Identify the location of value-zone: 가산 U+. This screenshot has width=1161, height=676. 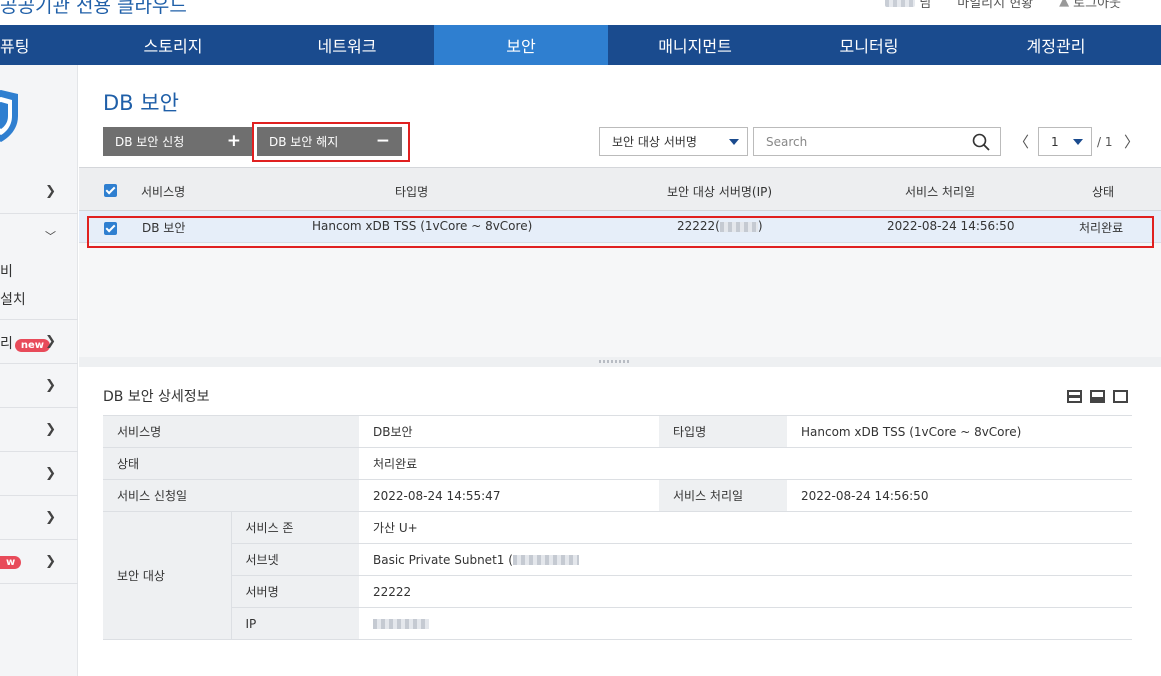
(745, 527).